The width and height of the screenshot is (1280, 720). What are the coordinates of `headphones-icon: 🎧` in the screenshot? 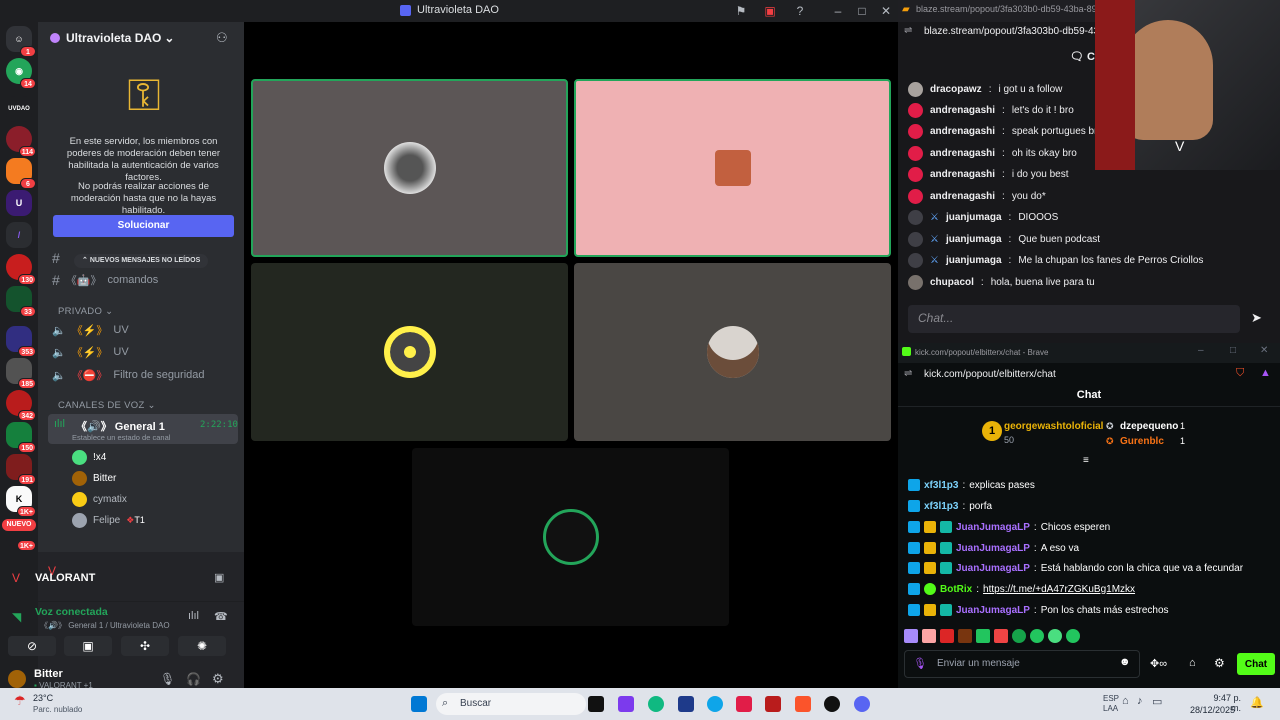 It's located at (193, 679).